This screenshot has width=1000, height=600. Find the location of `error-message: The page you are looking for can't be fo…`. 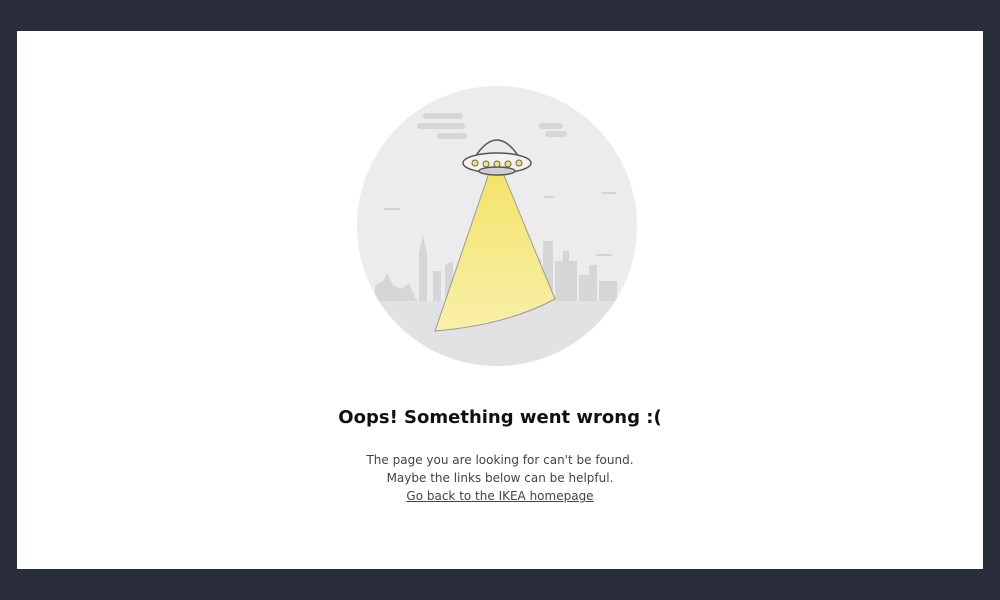

error-message: The page you are looking for can't be fo… is located at coordinates (500, 478).